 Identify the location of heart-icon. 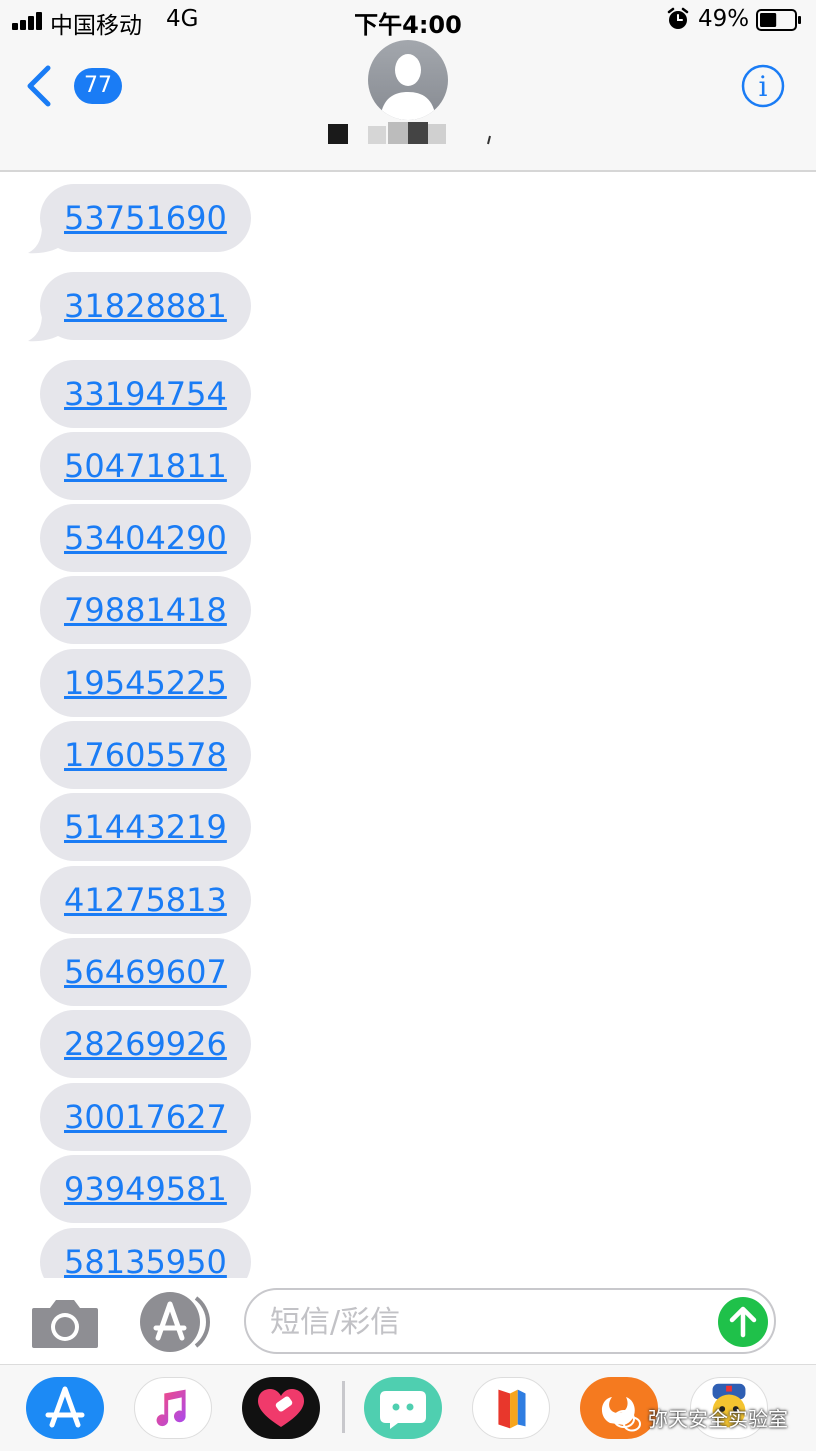
(281, 1408).